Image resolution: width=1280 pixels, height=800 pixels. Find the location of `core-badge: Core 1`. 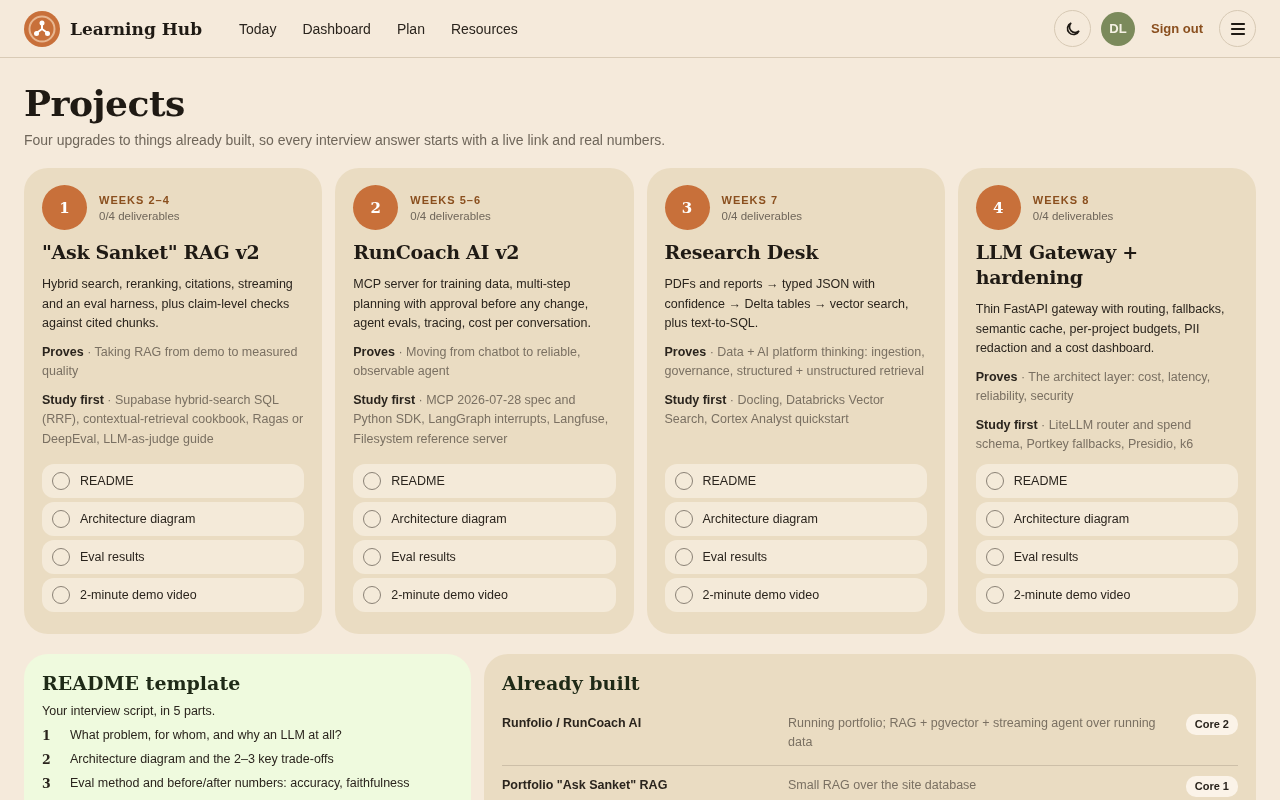

core-badge: Core 1 is located at coordinates (1211, 786).